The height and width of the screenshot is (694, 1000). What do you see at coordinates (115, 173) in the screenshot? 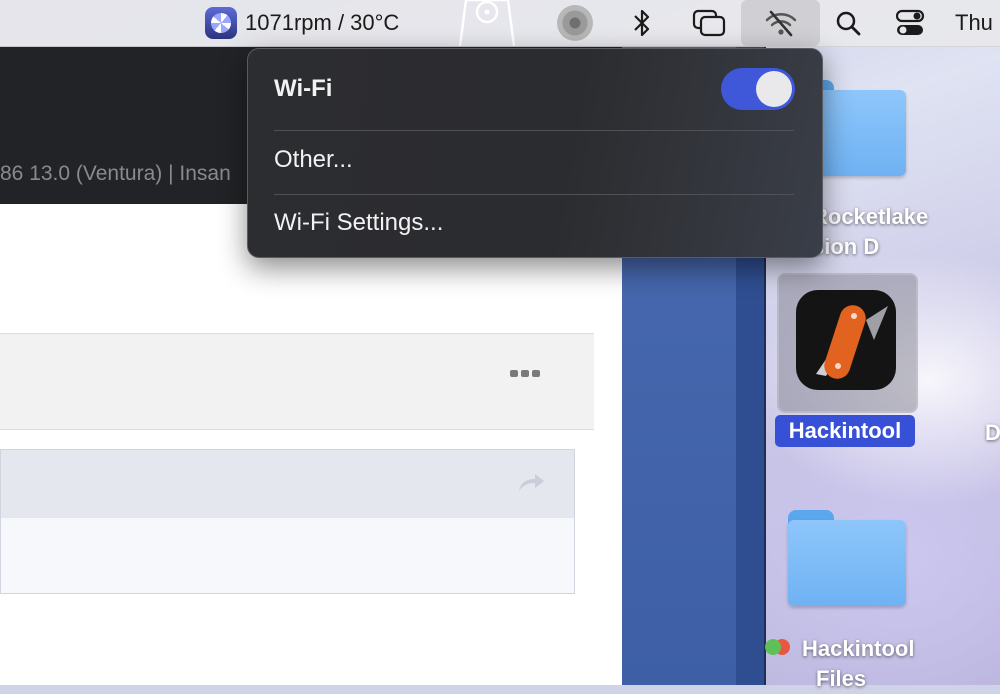
I see `browser-page-title: 86 13.0 (Ventura) | Insan` at bounding box center [115, 173].